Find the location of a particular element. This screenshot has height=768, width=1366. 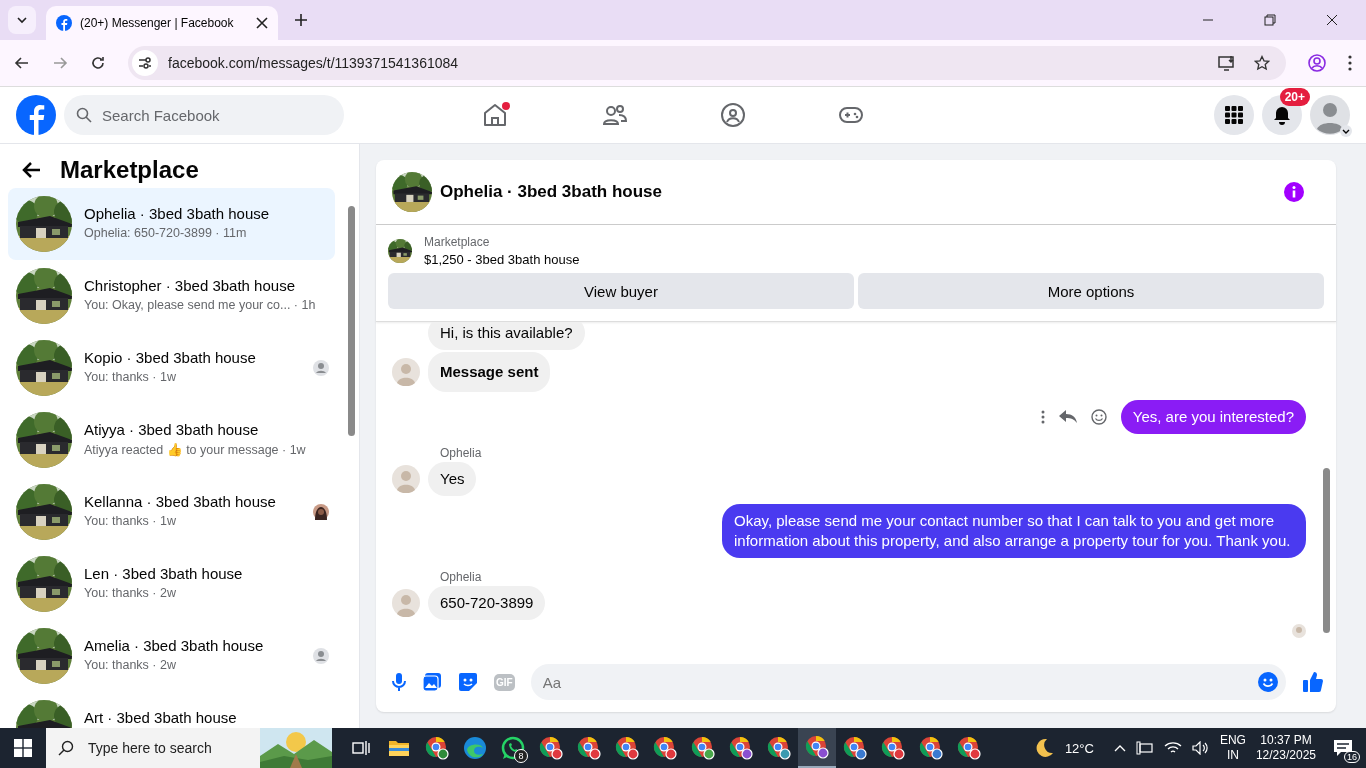

tab-search-button is located at coordinates (22, 20).